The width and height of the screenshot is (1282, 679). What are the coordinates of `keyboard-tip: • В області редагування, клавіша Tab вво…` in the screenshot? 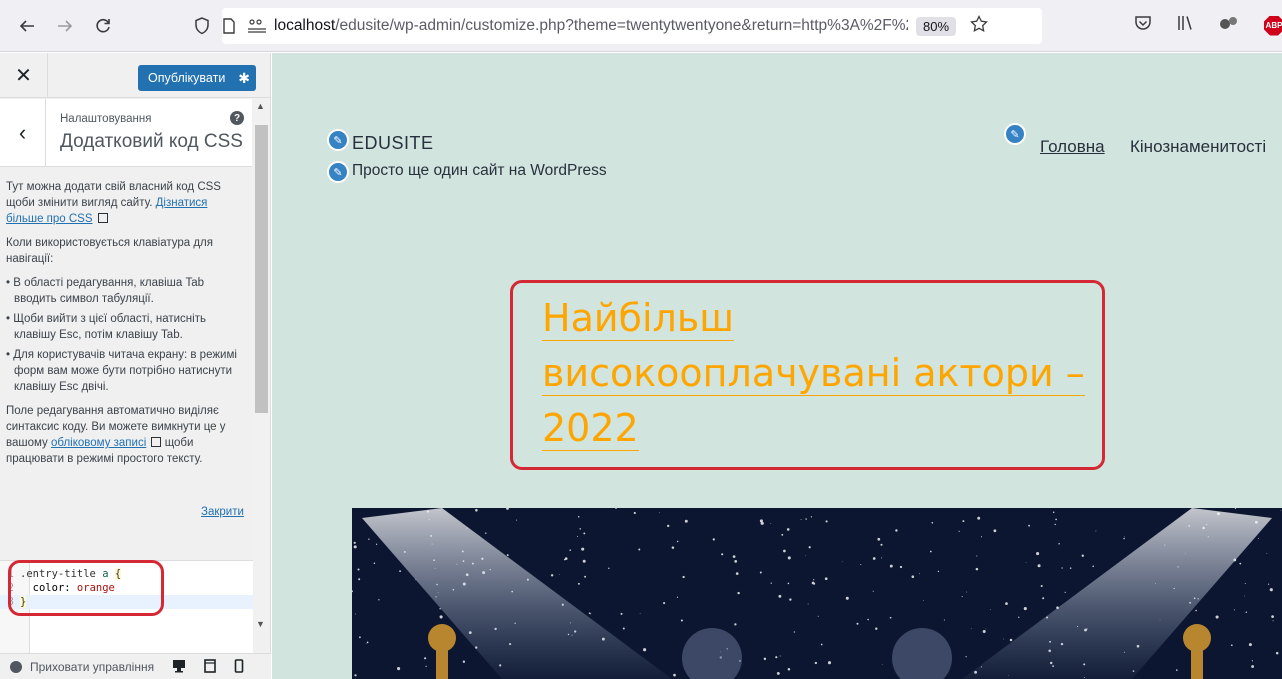 It's located at (105, 291).